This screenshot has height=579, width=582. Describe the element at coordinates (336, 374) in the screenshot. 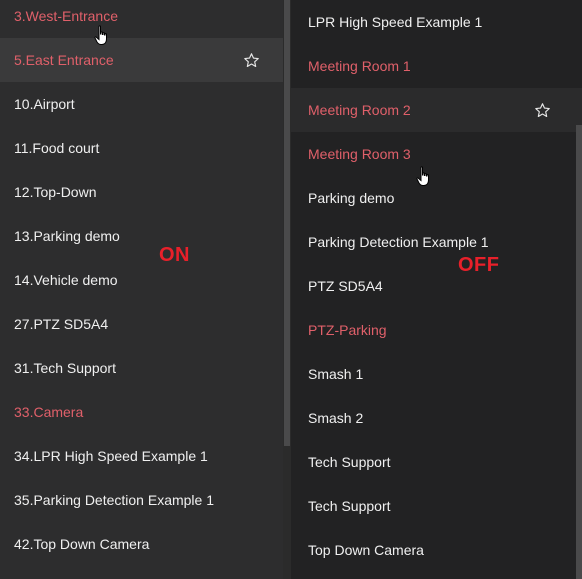

I see `camera-item-label: Smash 1` at that location.